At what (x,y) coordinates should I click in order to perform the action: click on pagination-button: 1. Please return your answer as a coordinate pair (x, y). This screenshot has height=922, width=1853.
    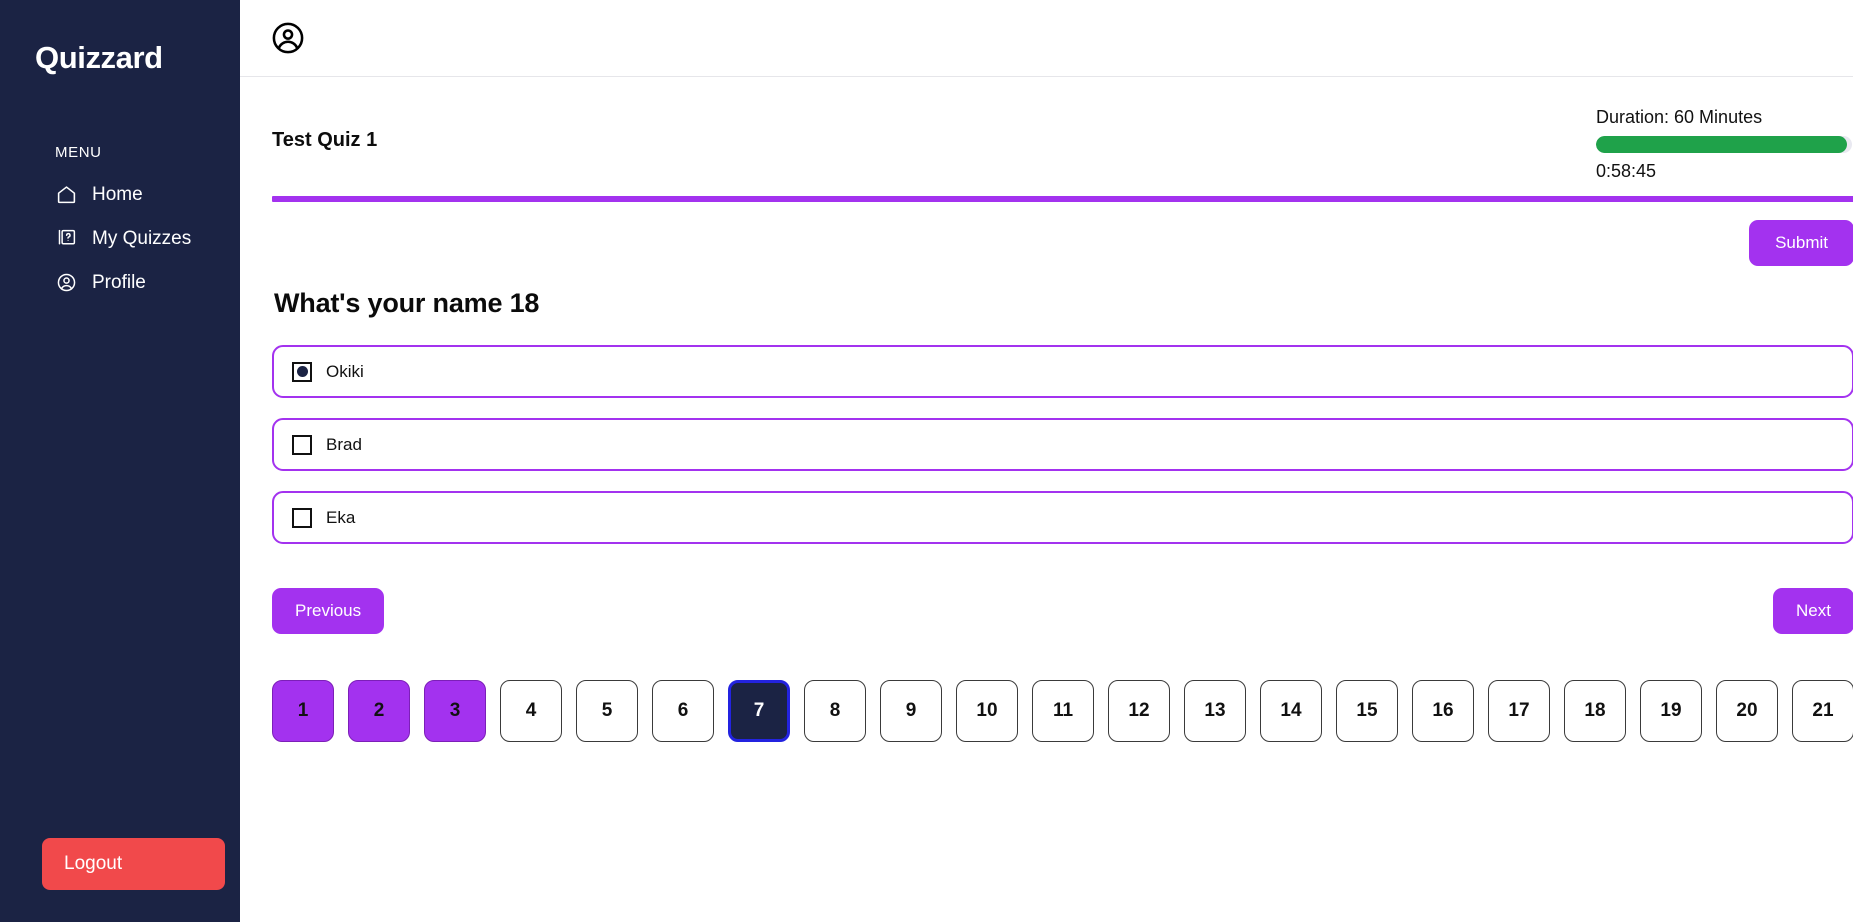
    Looking at the image, I should click on (303, 711).